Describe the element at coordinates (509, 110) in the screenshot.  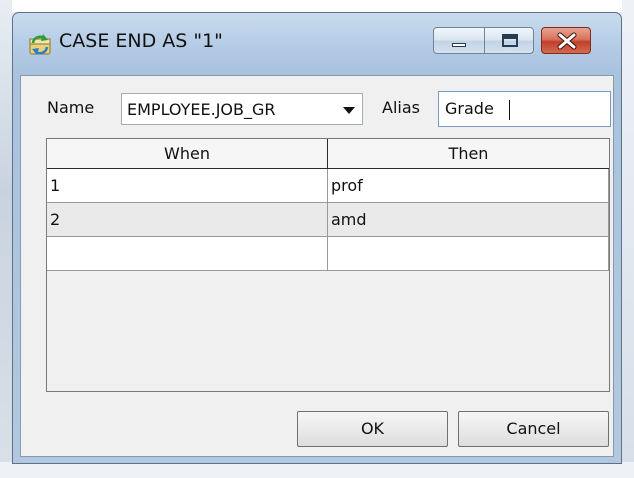
I see `text-caret` at that location.